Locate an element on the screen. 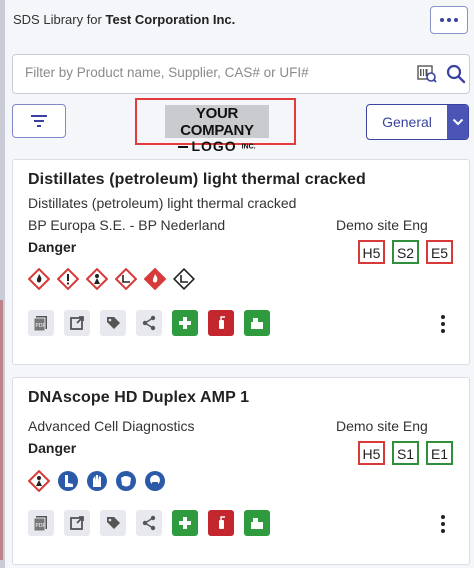  hazard-codes: H5 S2 E5 is located at coordinates (405, 252).